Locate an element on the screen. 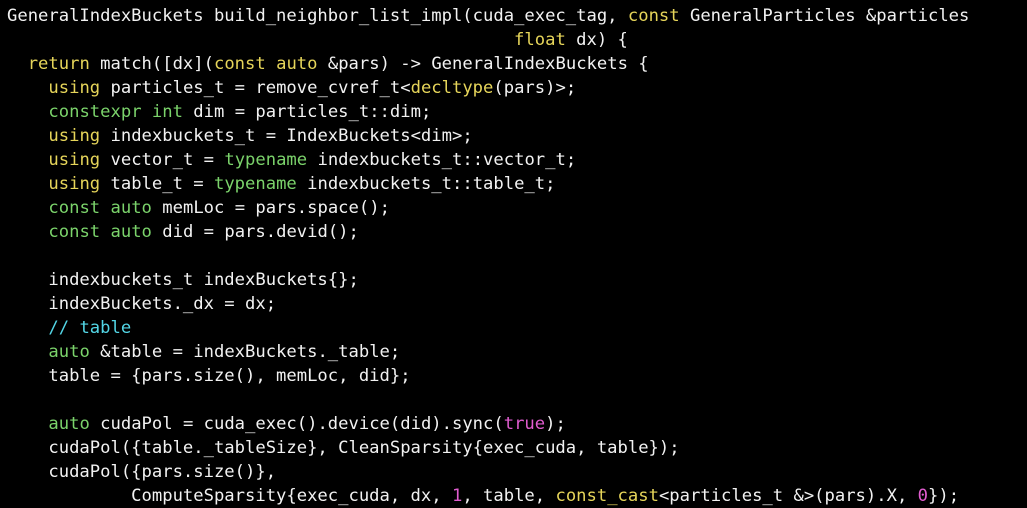 This screenshot has height=508, width=1027. token-code-text: match([dx]( is located at coordinates (151, 64).